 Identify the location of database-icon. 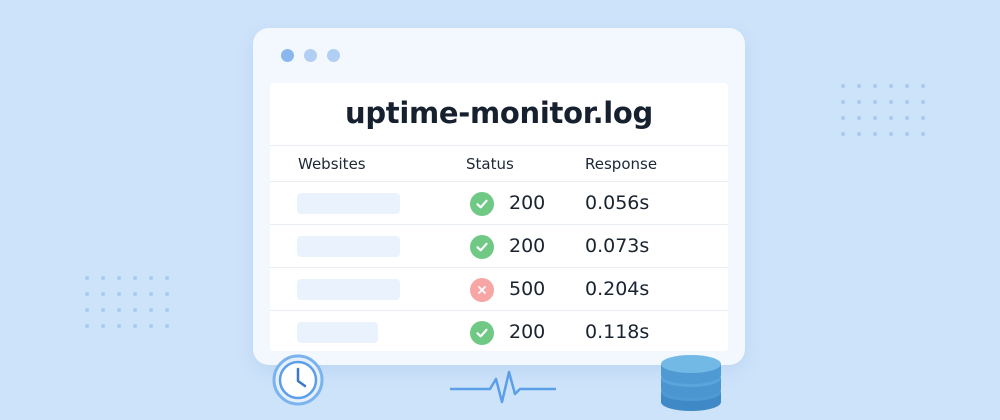
(691, 383).